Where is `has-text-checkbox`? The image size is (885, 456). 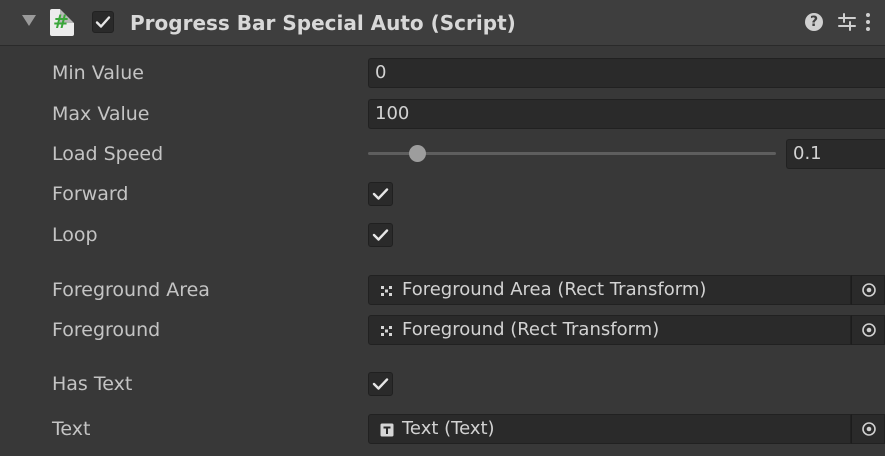
has-text-checkbox is located at coordinates (380, 384).